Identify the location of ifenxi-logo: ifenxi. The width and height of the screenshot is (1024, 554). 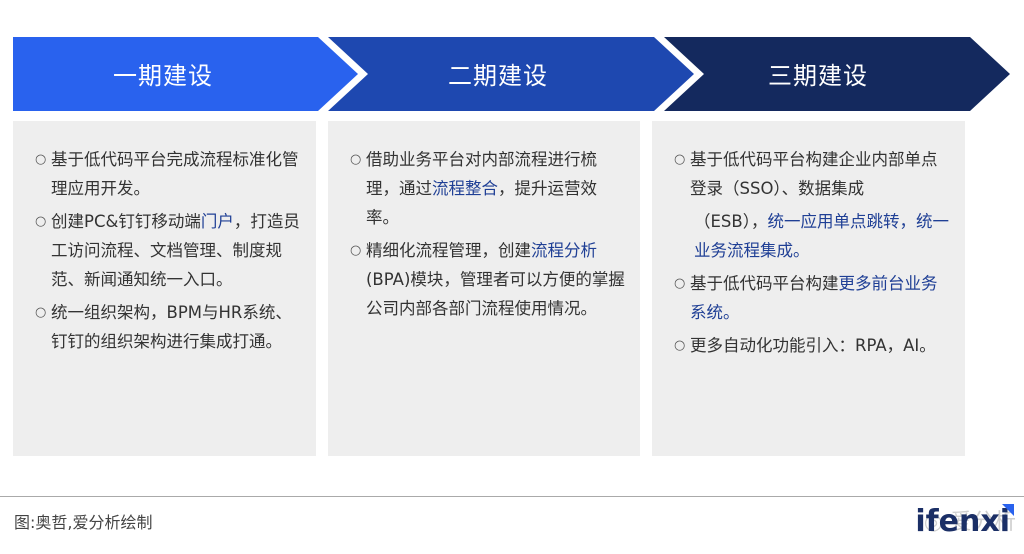
(962, 521).